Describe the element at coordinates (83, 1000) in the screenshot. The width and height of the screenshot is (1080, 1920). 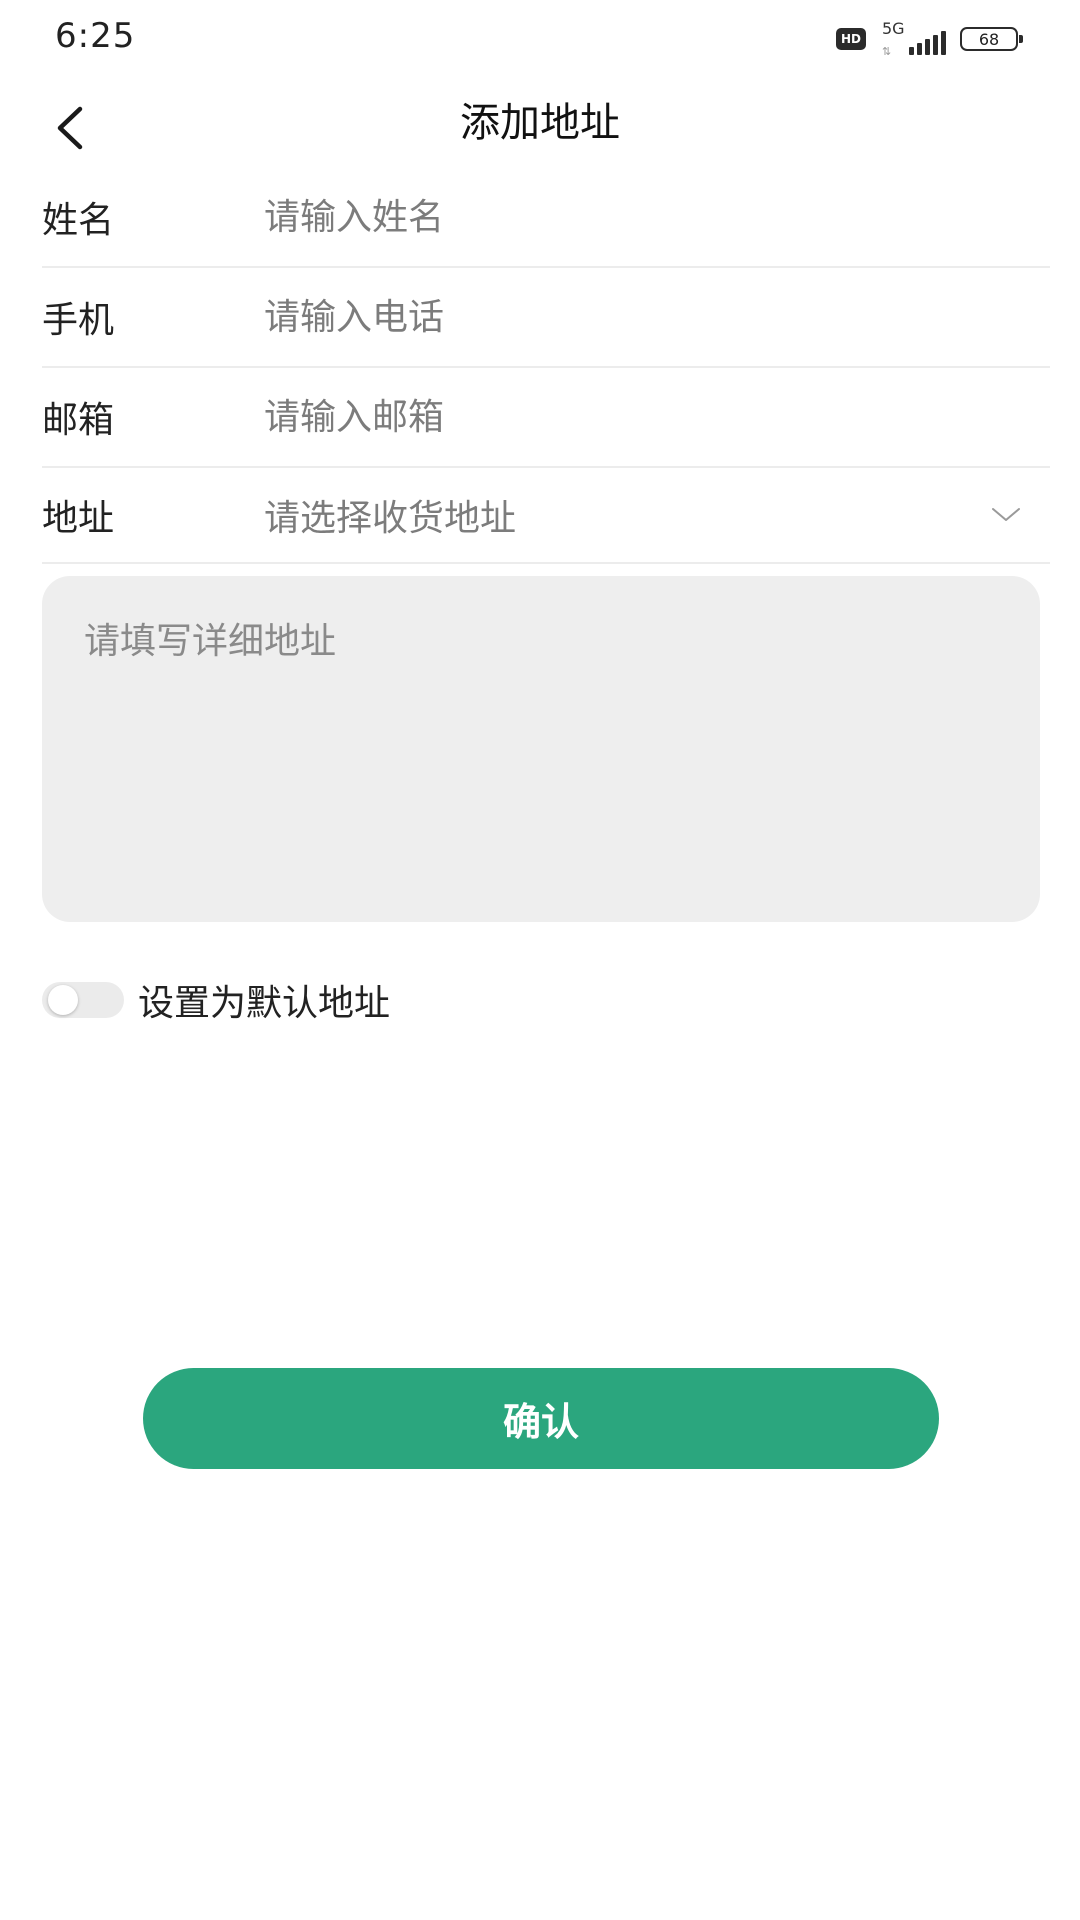
I see `default-address-toggle` at that location.